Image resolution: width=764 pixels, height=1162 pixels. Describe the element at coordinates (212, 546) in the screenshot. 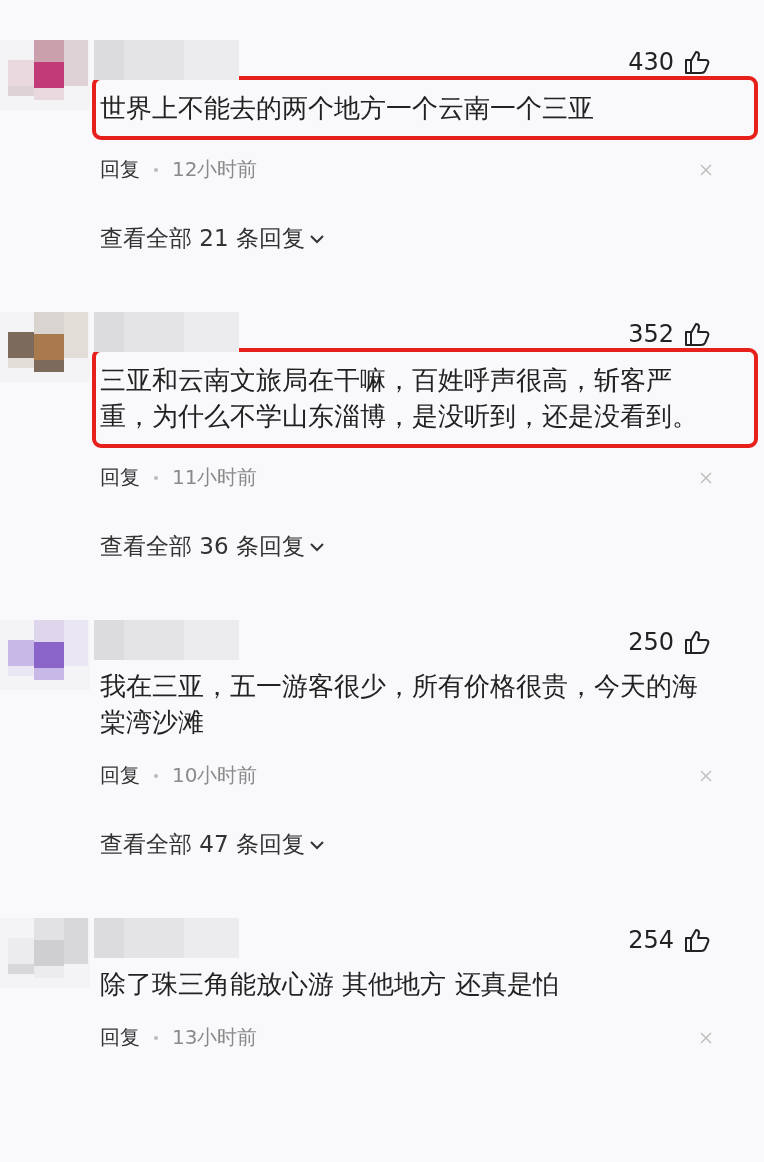

I see `view-replies-link: 查看全部 36 条回复` at that location.